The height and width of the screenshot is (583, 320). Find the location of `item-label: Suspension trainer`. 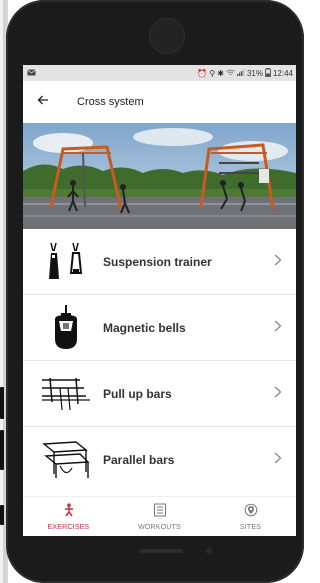

item-label: Suspension trainer is located at coordinates (157, 261).